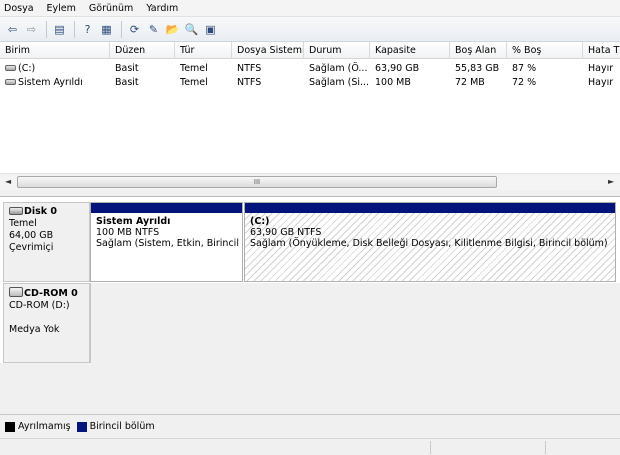 This screenshot has height=455, width=620. Describe the element at coordinates (50, 82) in the screenshot. I see `cell-birim: Sistem Ayrıldı` at that location.